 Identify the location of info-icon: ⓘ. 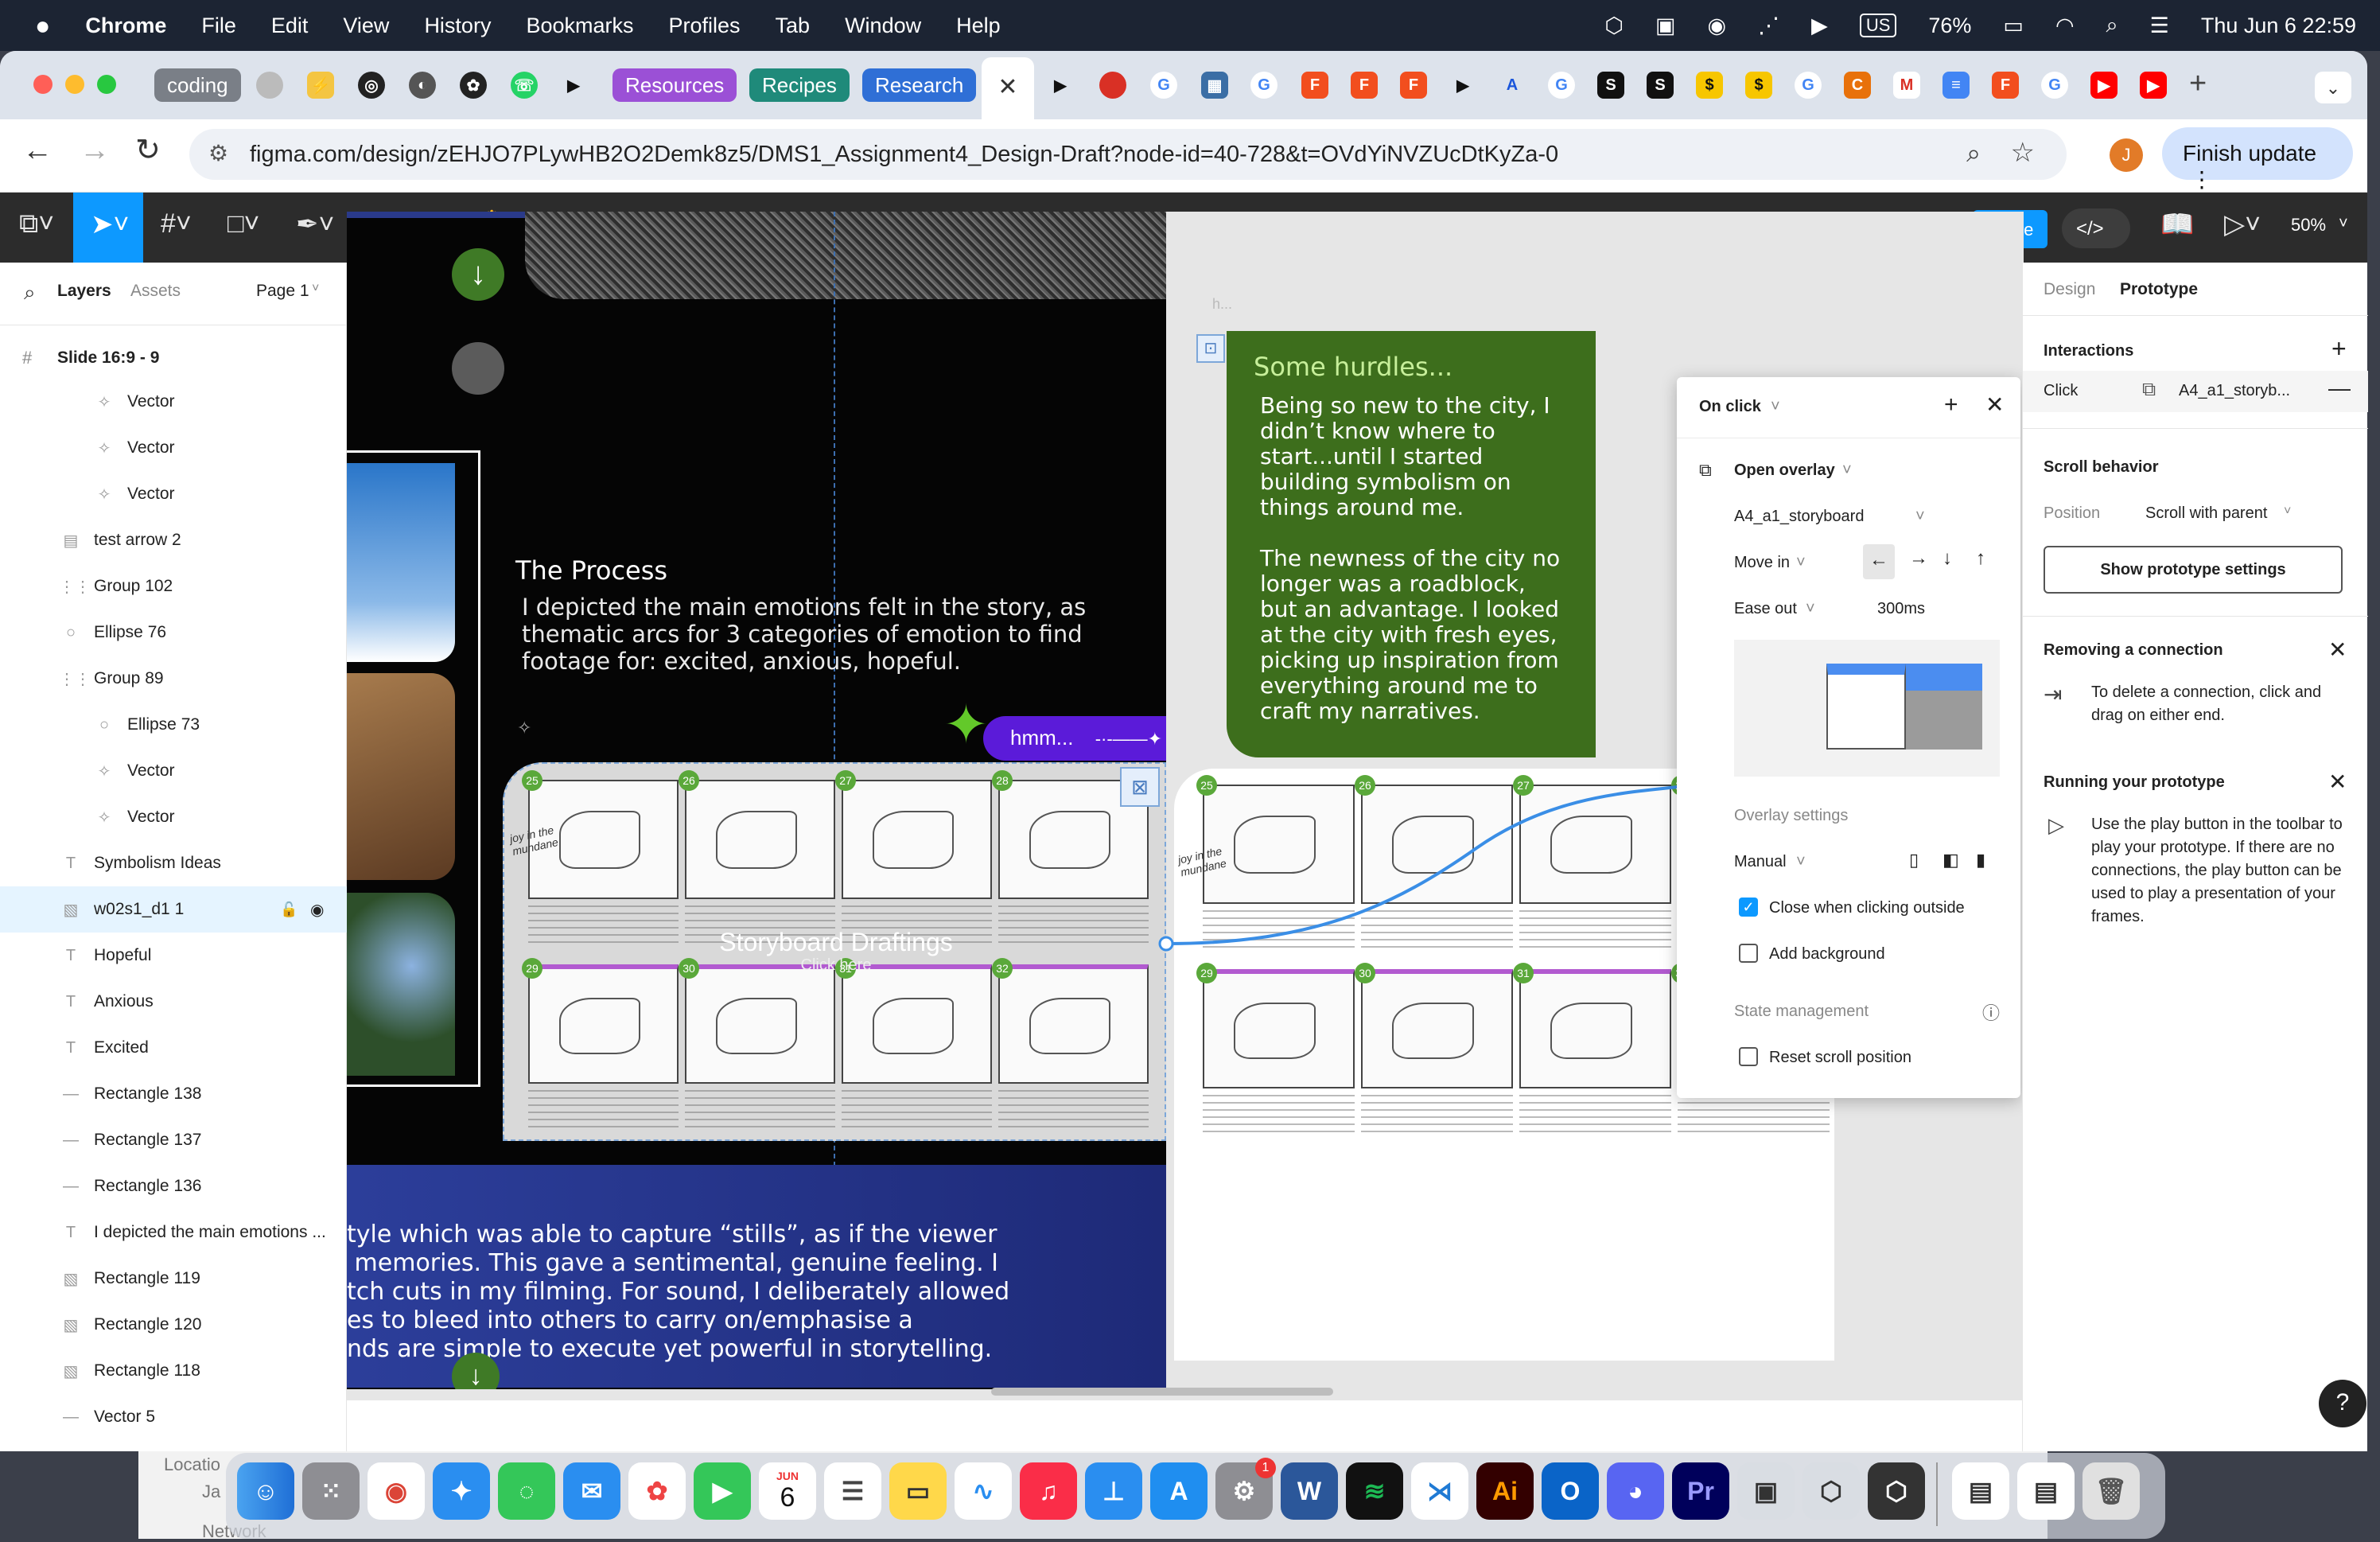
(1991, 1012).